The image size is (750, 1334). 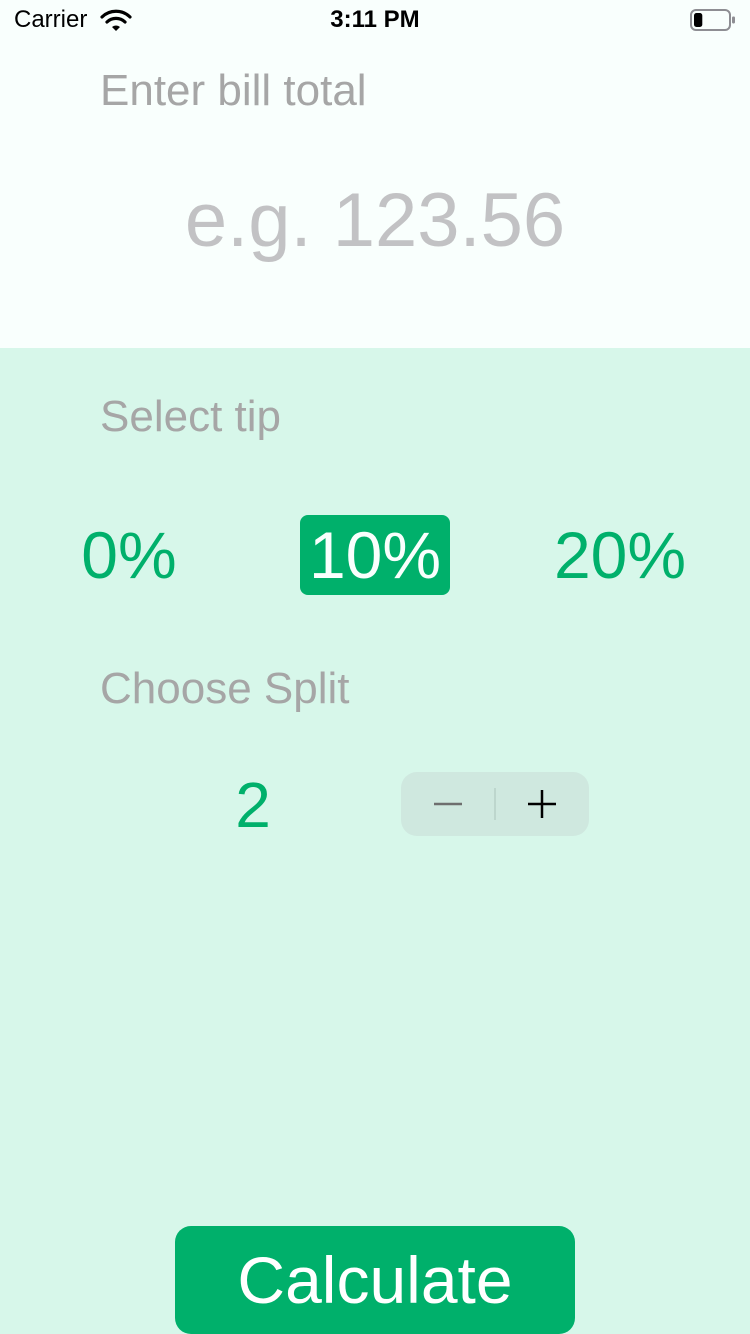 I want to click on battery-fill, so click(x=698, y=20).